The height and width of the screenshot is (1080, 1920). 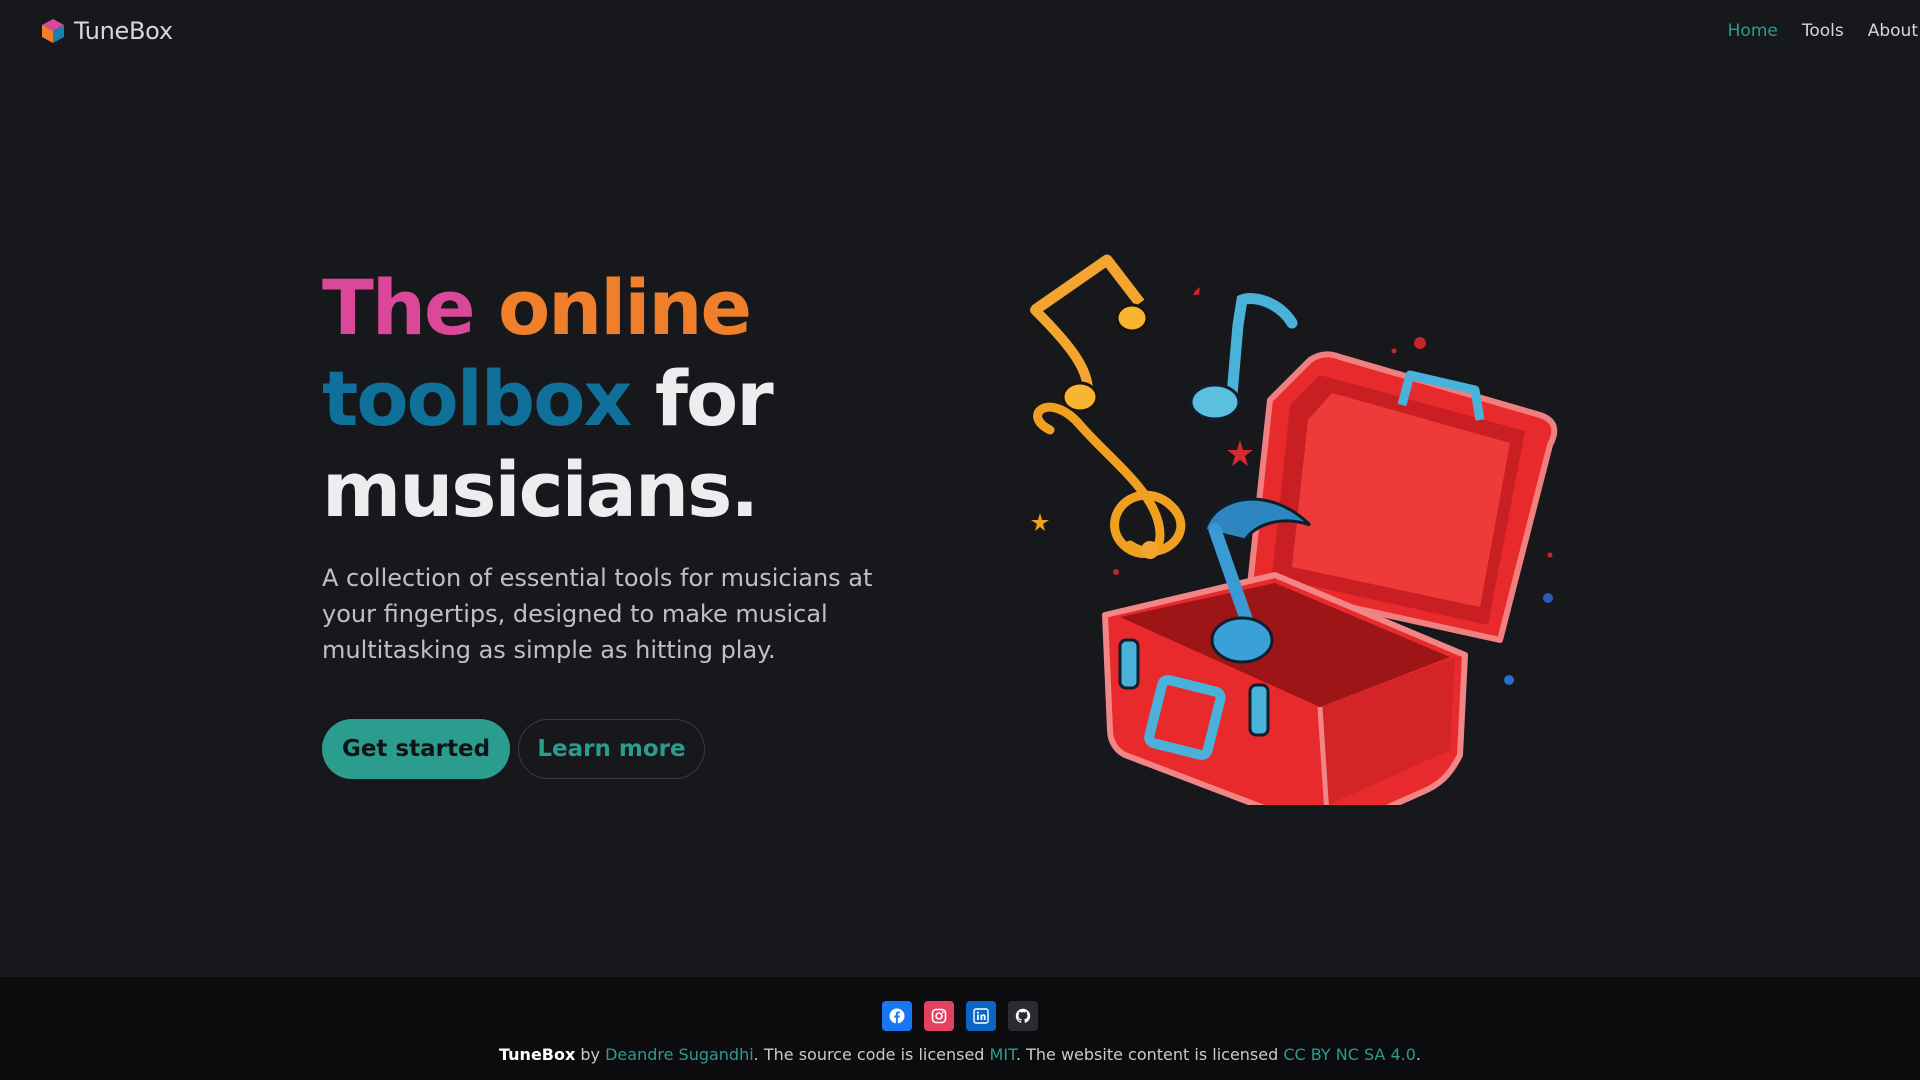 I want to click on instagram-link, so click(x=939, y=1016).